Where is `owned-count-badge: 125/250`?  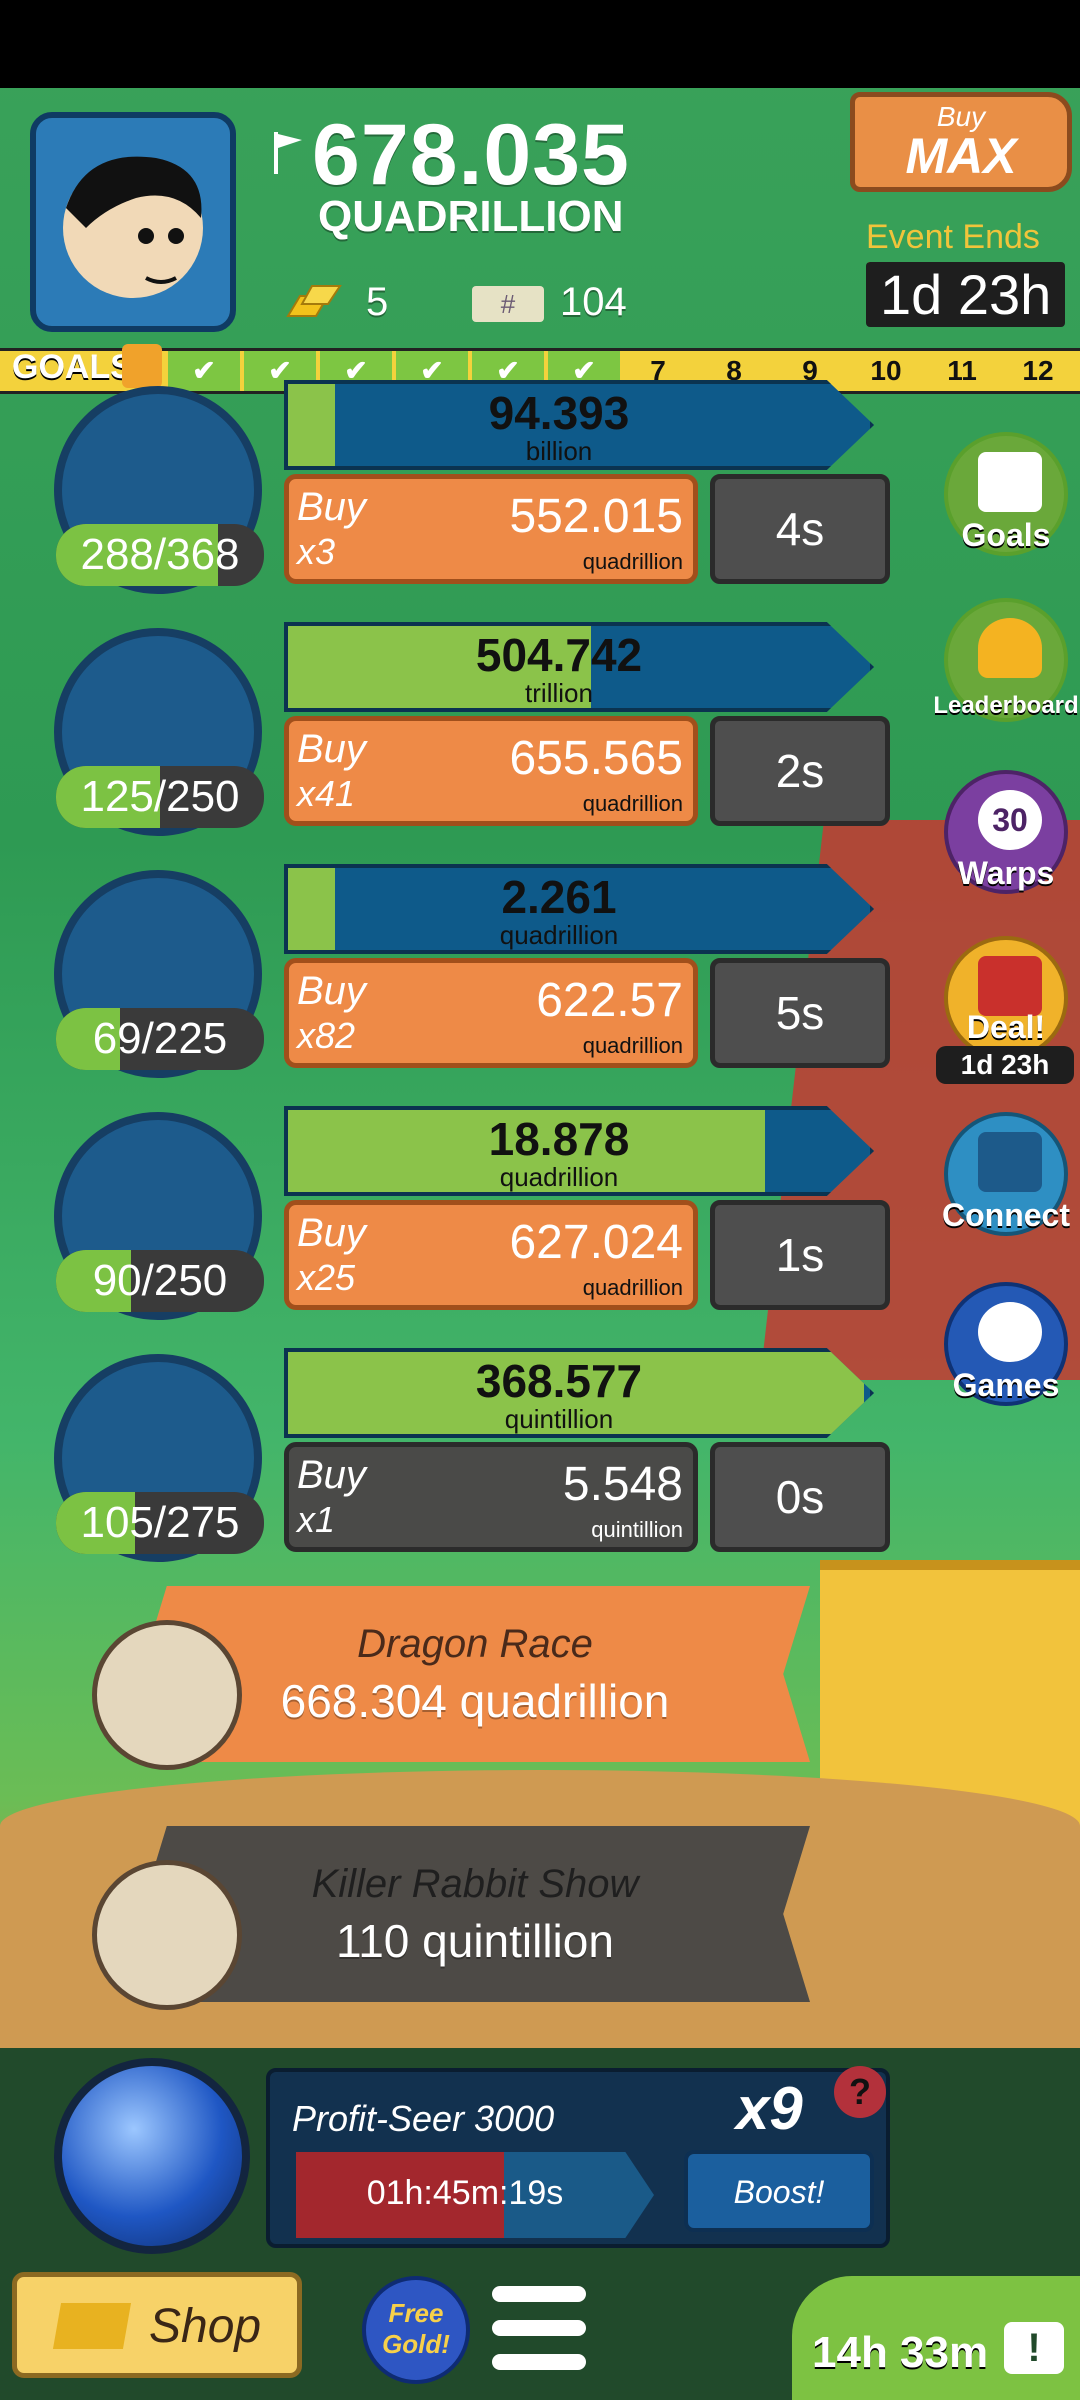
owned-count-badge: 125/250 is located at coordinates (160, 797).